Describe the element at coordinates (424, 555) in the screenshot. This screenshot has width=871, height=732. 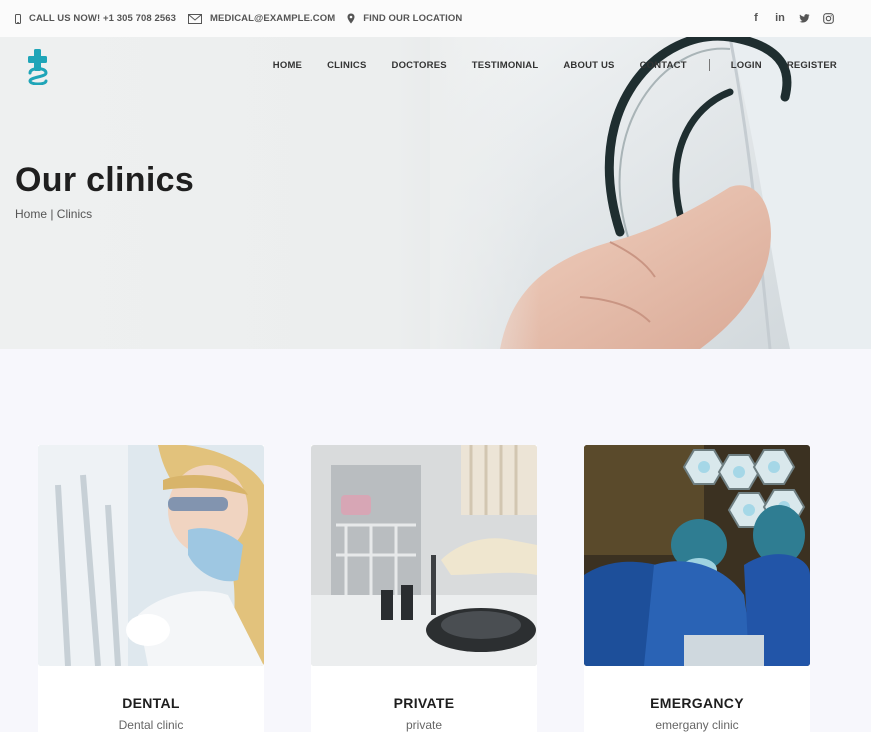
I see `private-clinic-image` at that location.